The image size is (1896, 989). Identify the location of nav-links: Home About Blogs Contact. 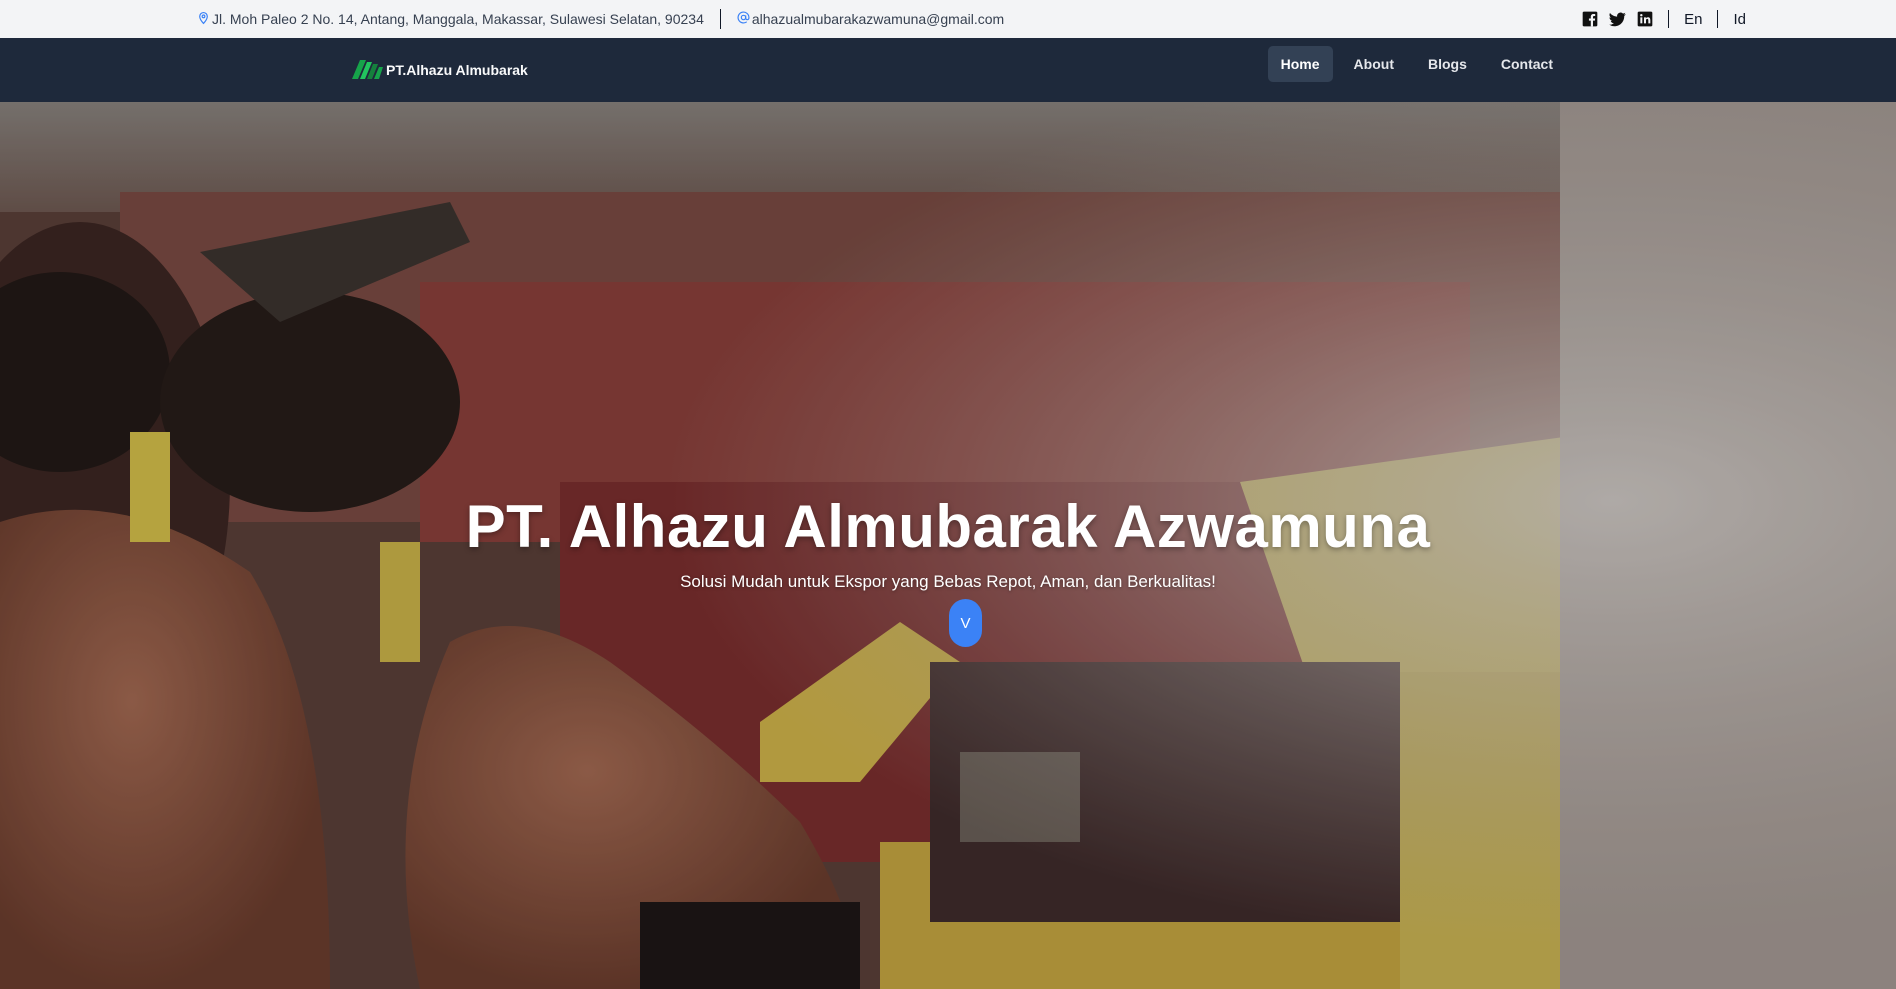
(1416, 64).